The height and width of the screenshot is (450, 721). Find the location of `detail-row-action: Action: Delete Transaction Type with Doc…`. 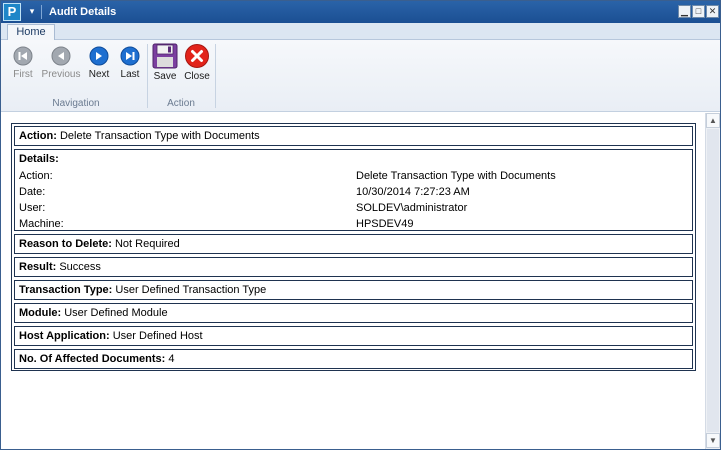

detail-row-action: Action: Delete Transaction Type with Doc… is located at coordinates (353, 176).